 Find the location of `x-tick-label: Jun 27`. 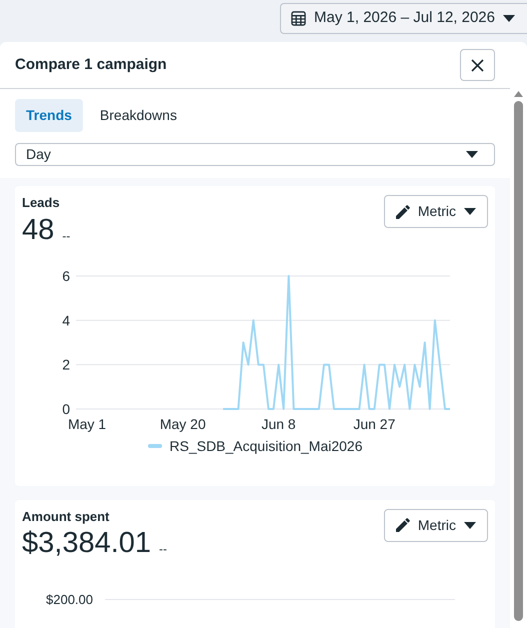

x-tick-label: Jun 27 is located at coordinates (374, 424).